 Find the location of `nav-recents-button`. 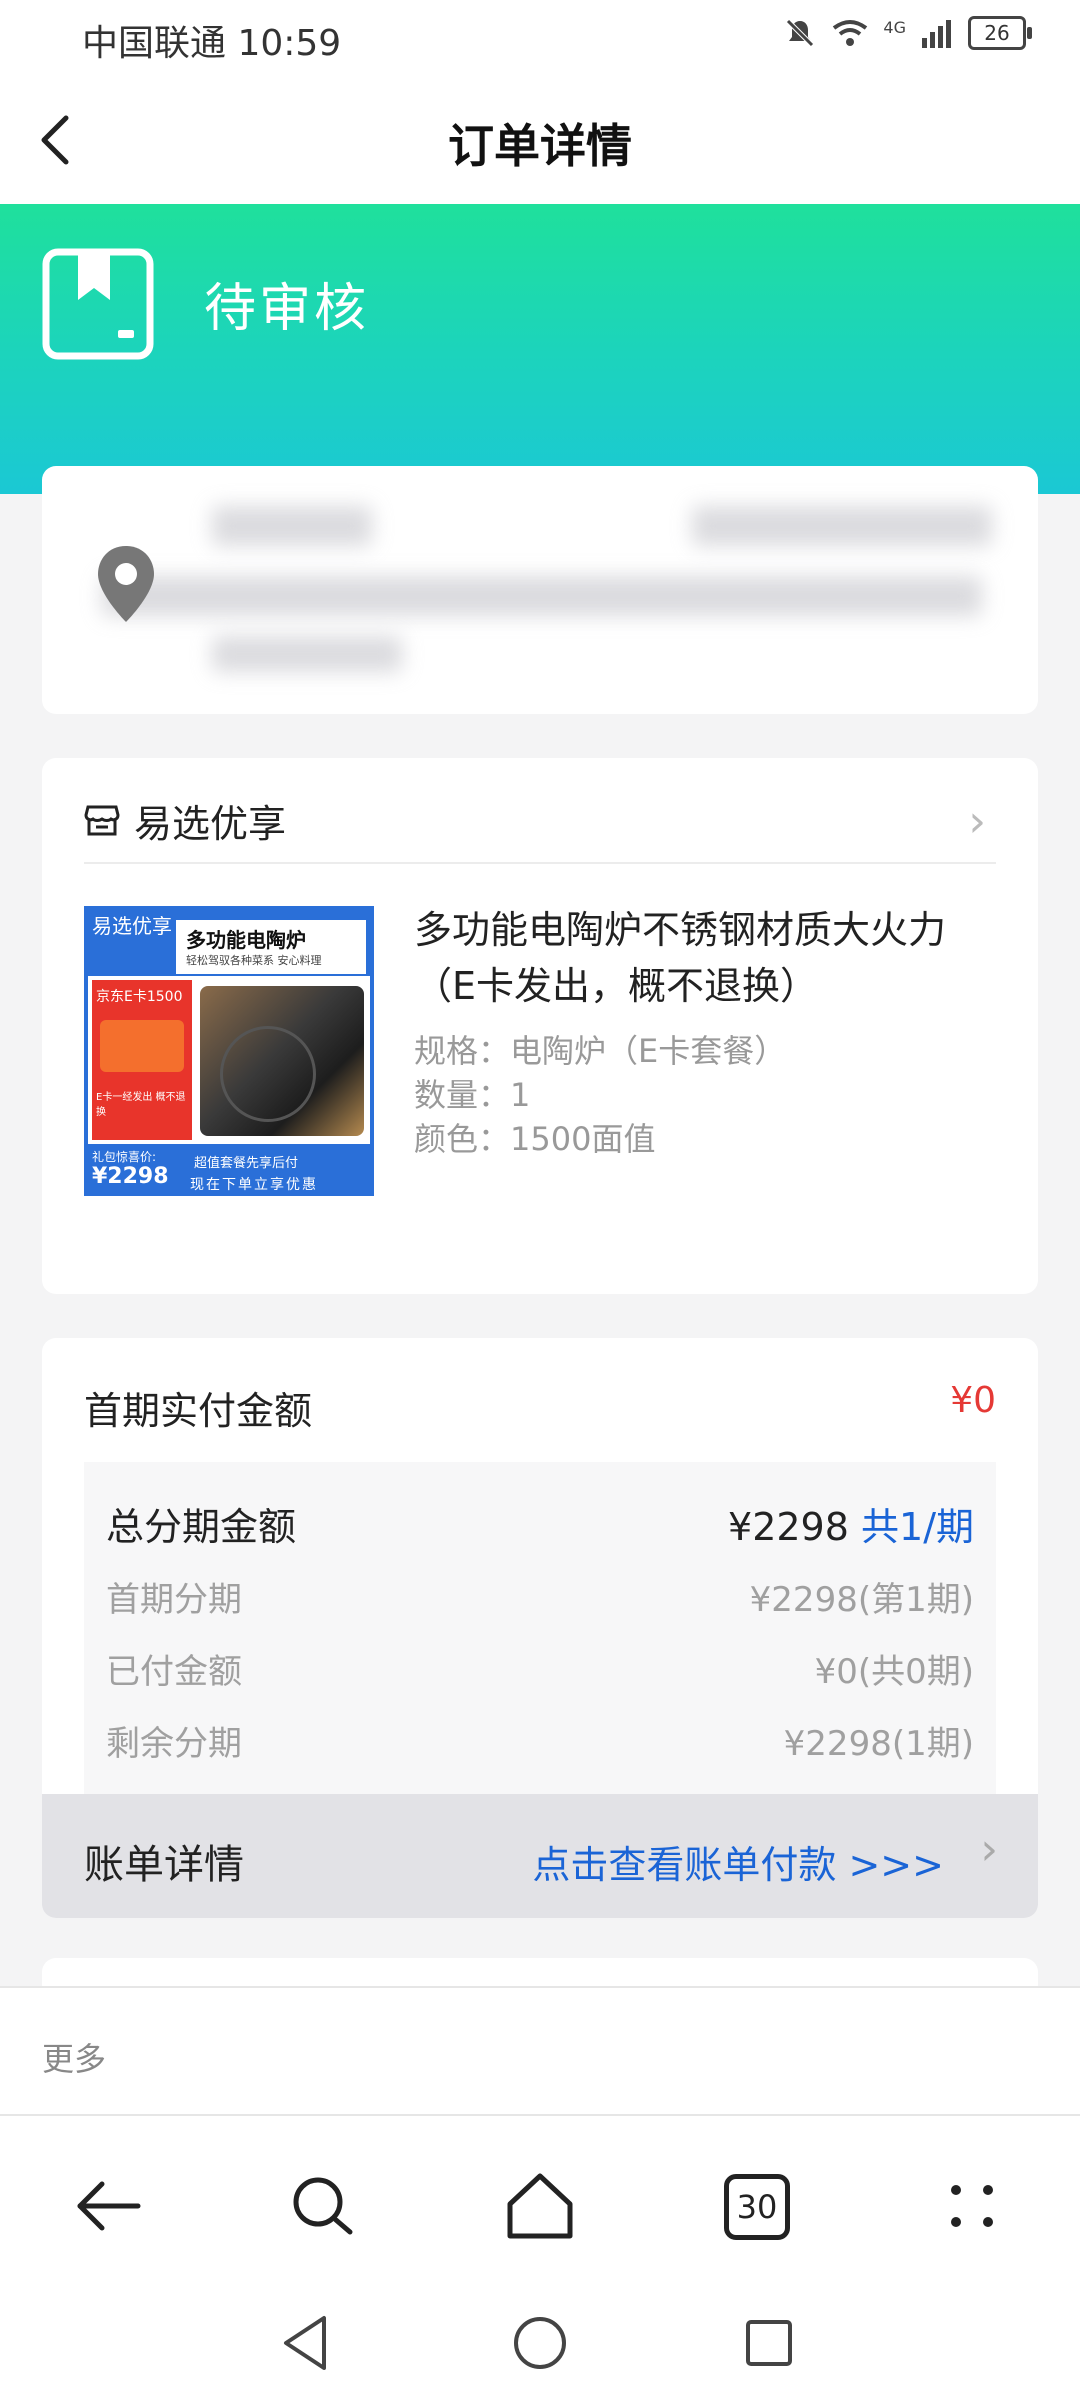

nav-recents-button is located at coordinates (769, 2343).